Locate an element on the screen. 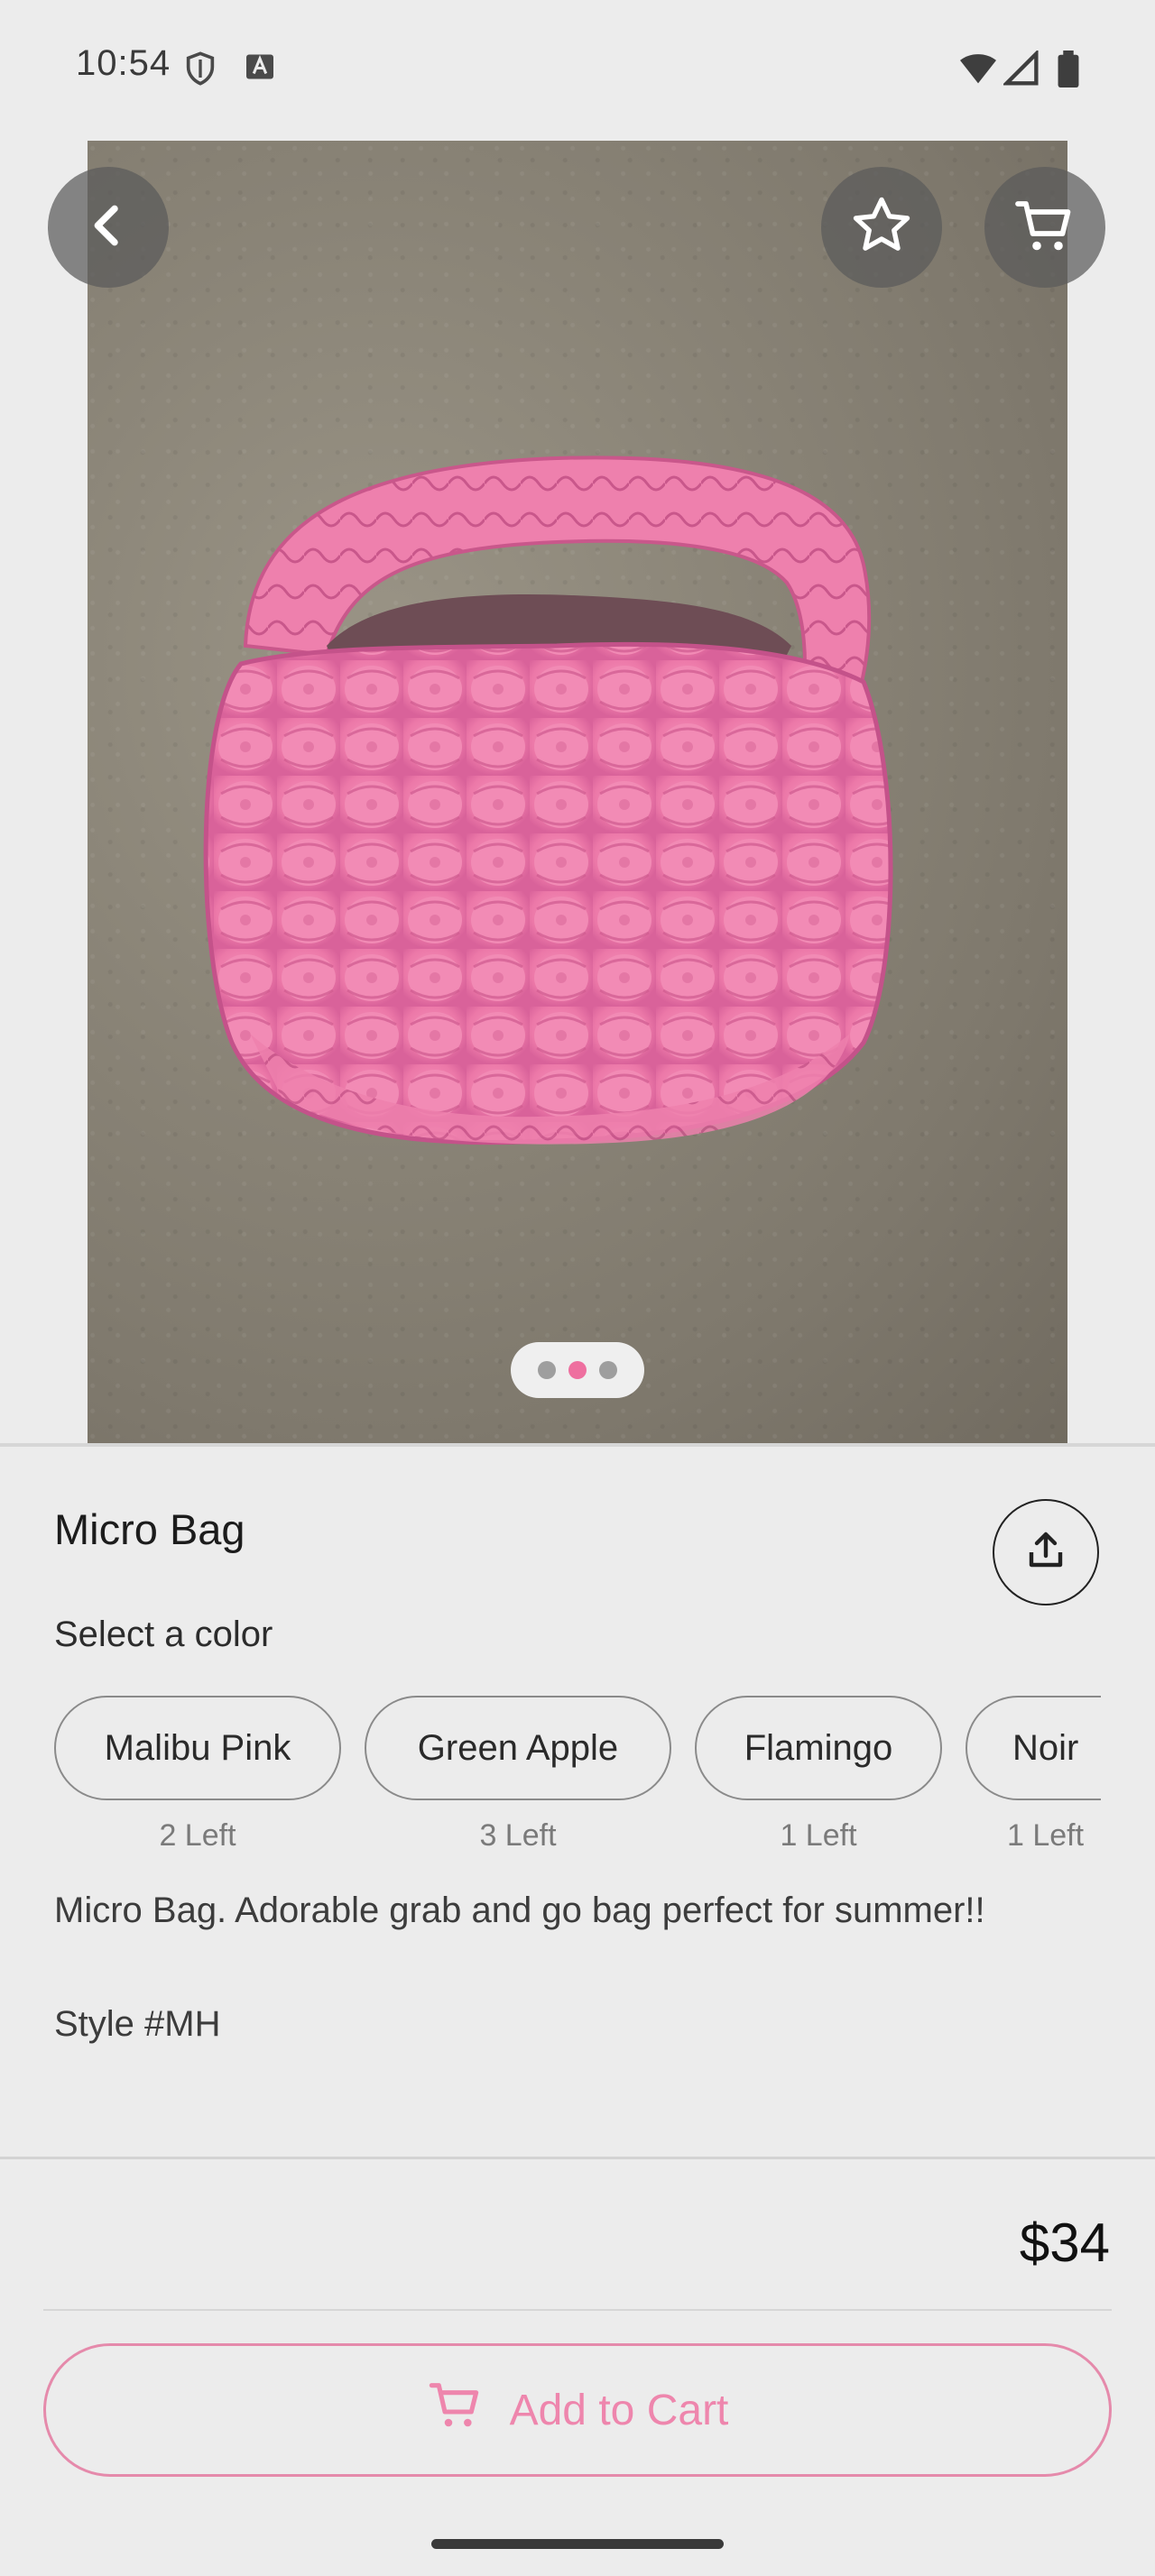  wifi-icon is located at coordinates (978, 71).